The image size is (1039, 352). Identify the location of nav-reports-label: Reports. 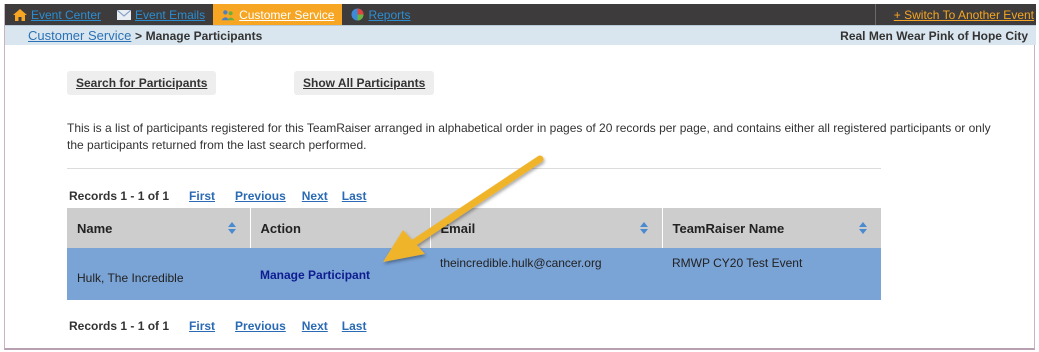
(389, 14).